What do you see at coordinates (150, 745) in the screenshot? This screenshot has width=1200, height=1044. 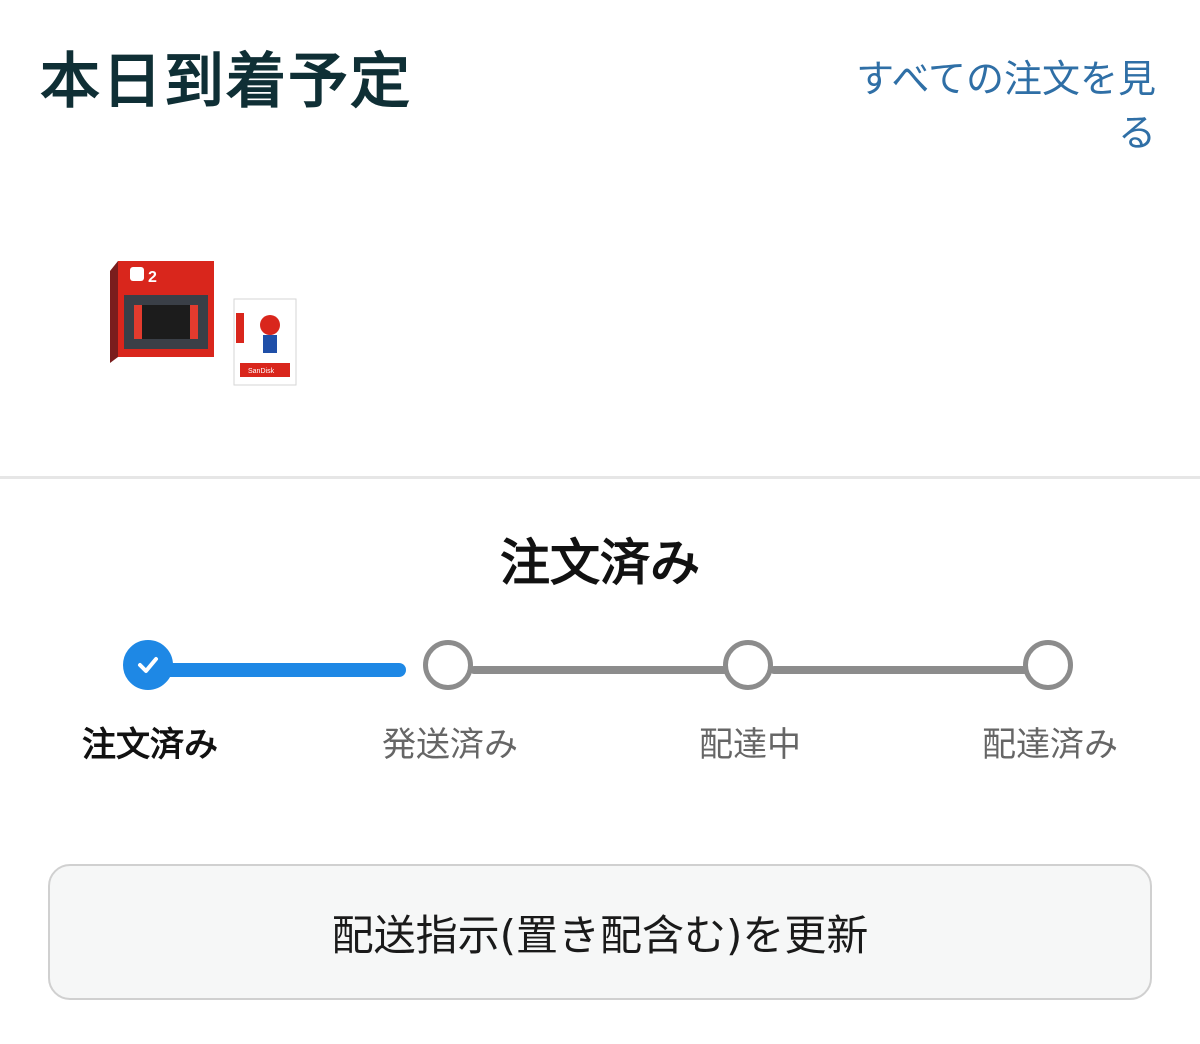 I see `step-label-ordered: 注文済み` at bounding box center [150, 745].